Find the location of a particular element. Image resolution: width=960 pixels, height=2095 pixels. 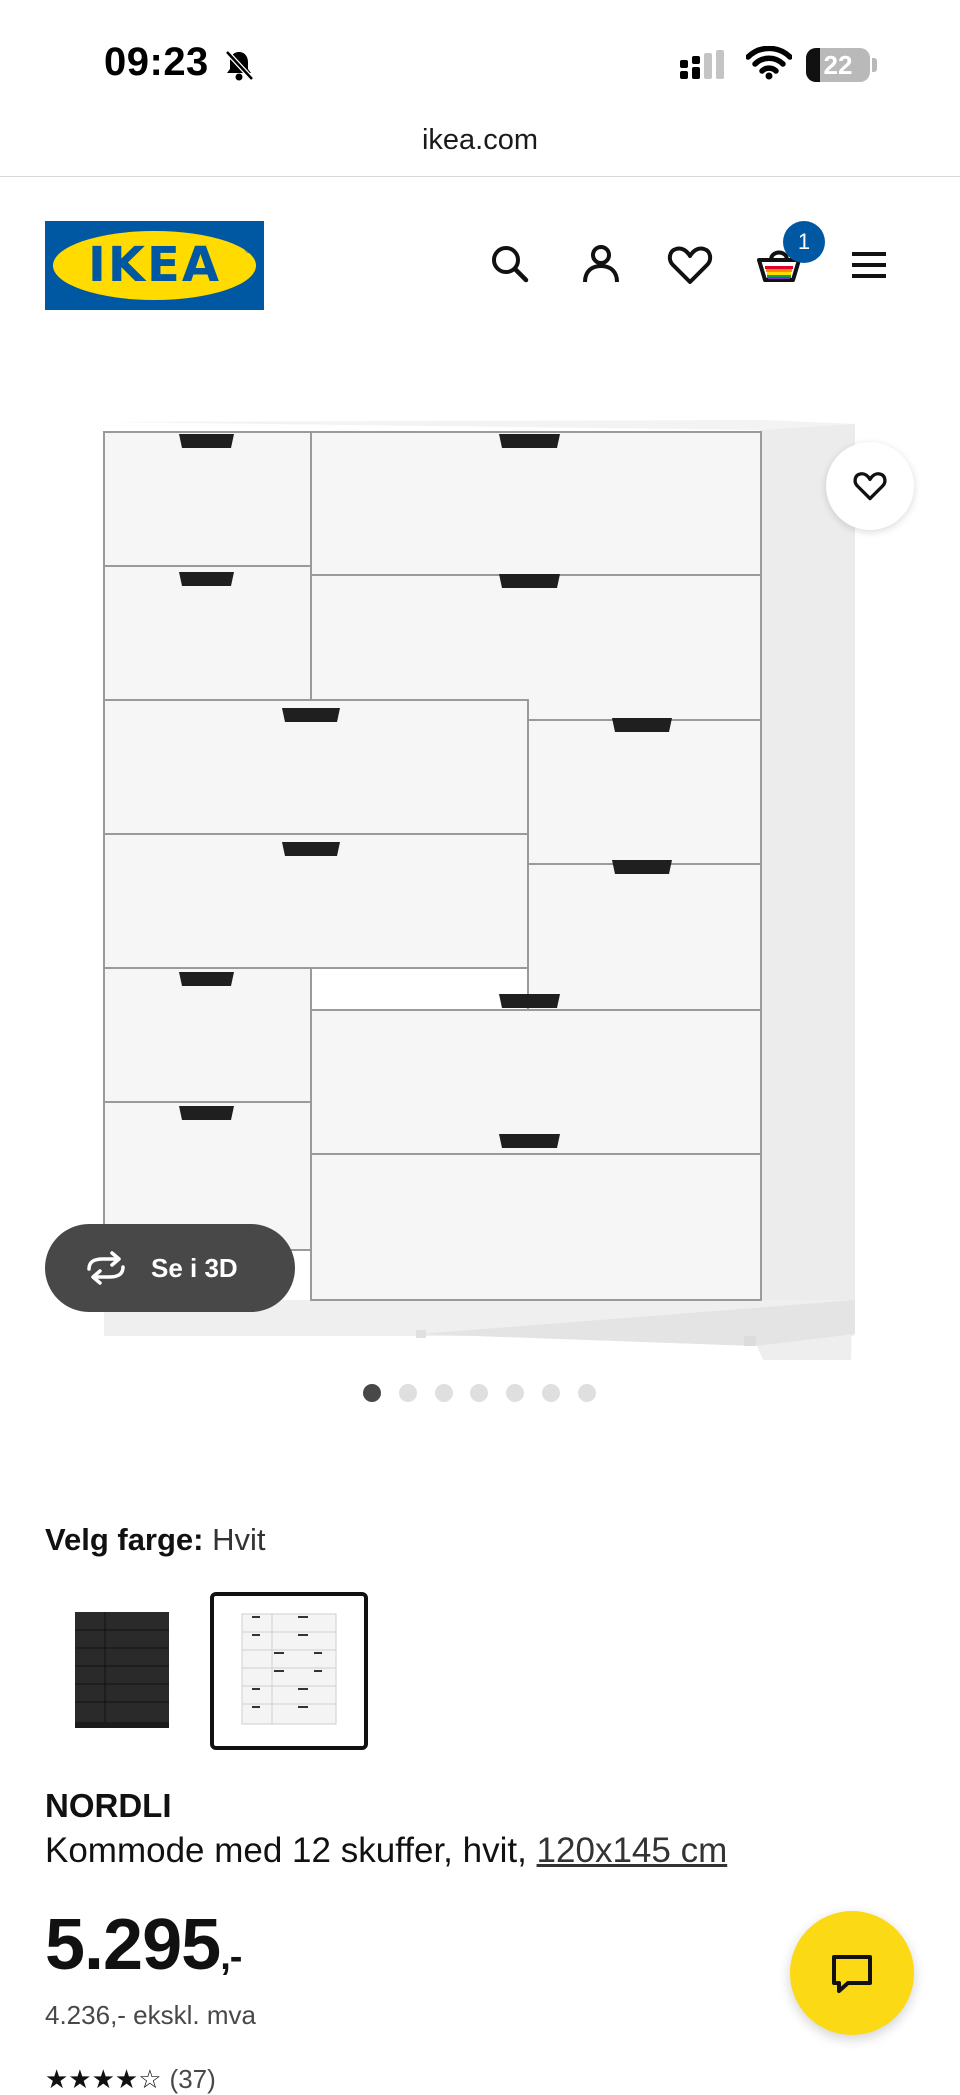

status-bar: 09:23 22 is located at coordinates (480, 60).